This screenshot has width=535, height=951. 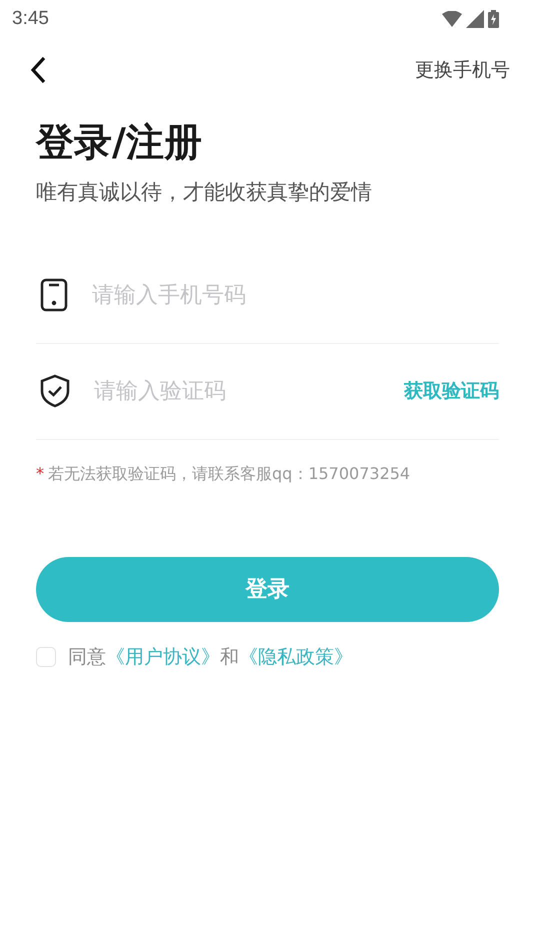 I want to click on back-icon, so click(x=38, y=70).